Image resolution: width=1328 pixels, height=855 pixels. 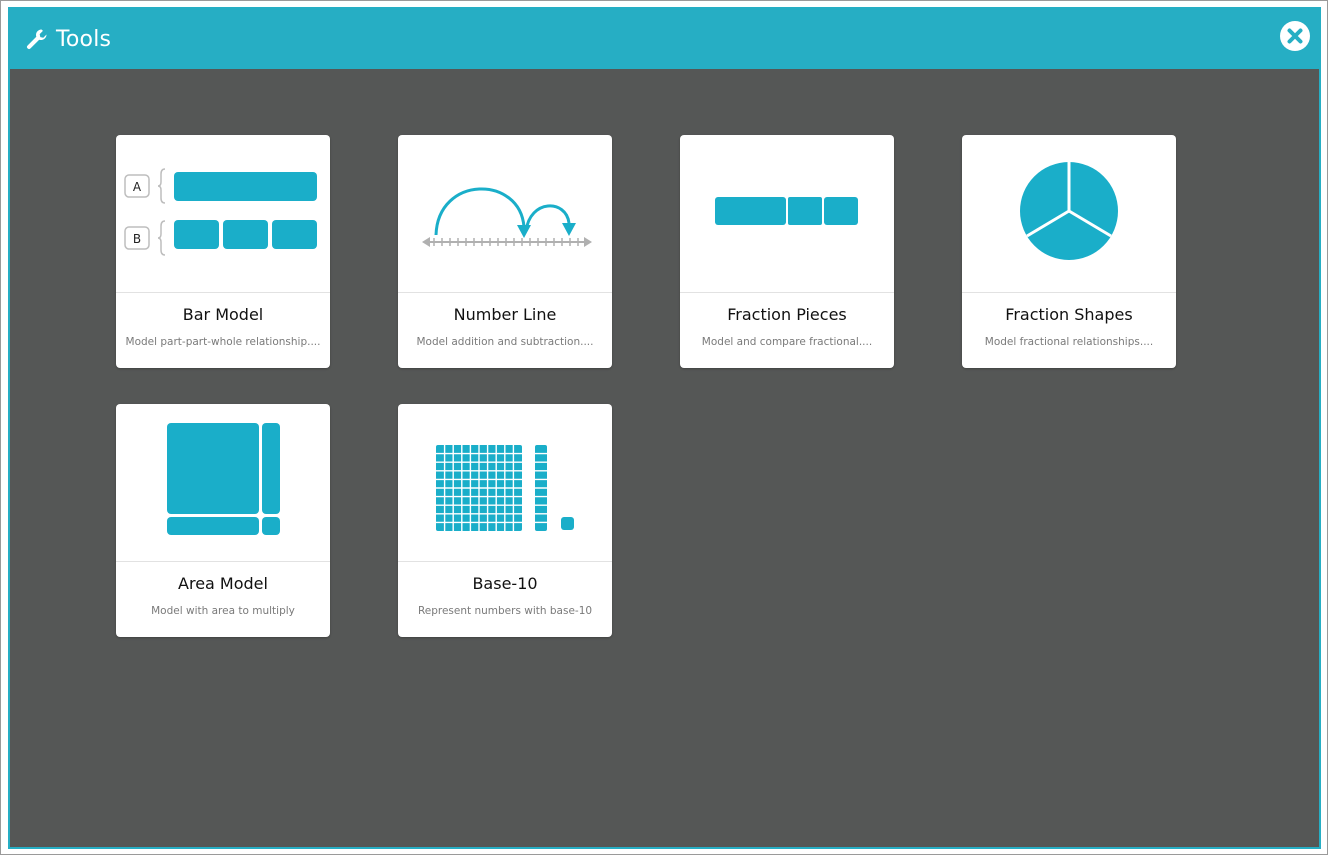 I want to click on tool-card-base-10: Base-10 Represent numbers with base-10, so click(x=505, y=520).